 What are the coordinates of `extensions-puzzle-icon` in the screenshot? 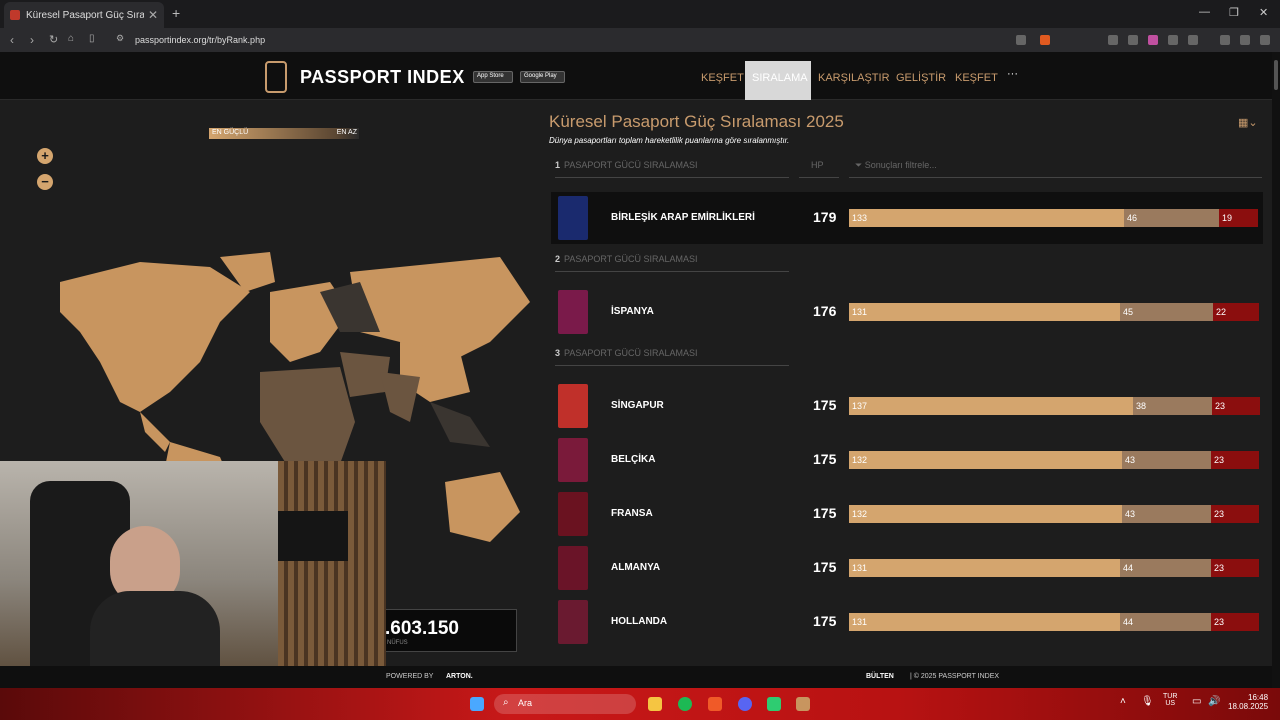 It's located at (1173, 40).